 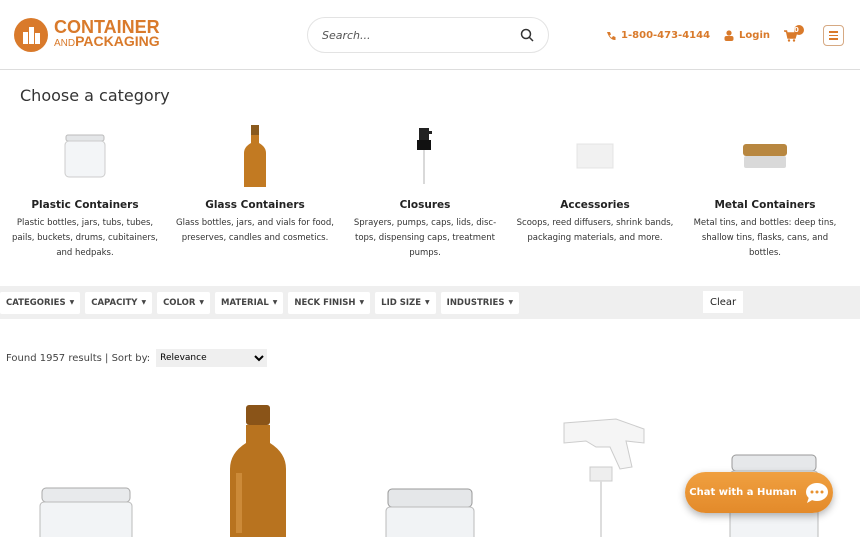 I want to click on filter-capacity: CAPACITY ▼, so click(x=119, y=302).